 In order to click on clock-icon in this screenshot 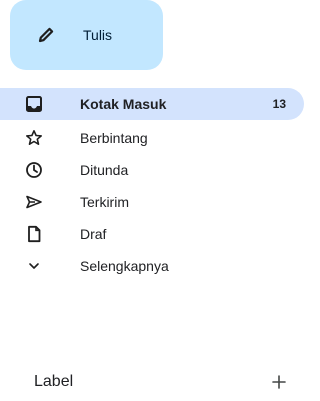, I will do `click(34, 170)`.